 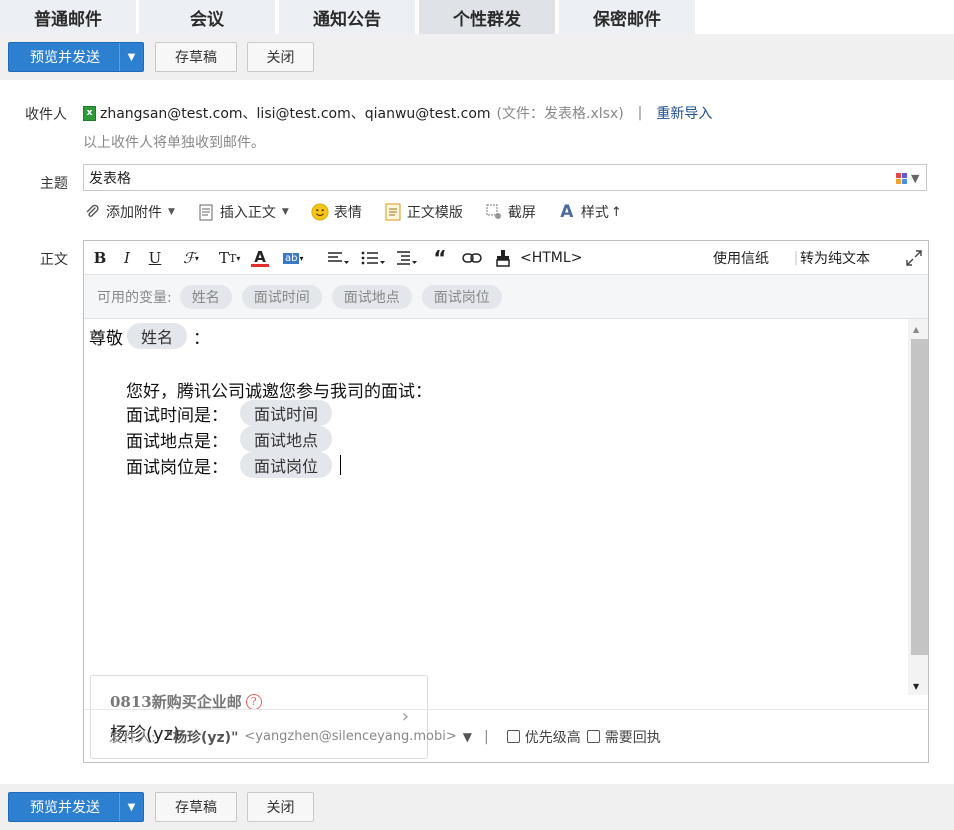 I want to click on html-mode-button: <HTML>, so click(x=551, y=258).